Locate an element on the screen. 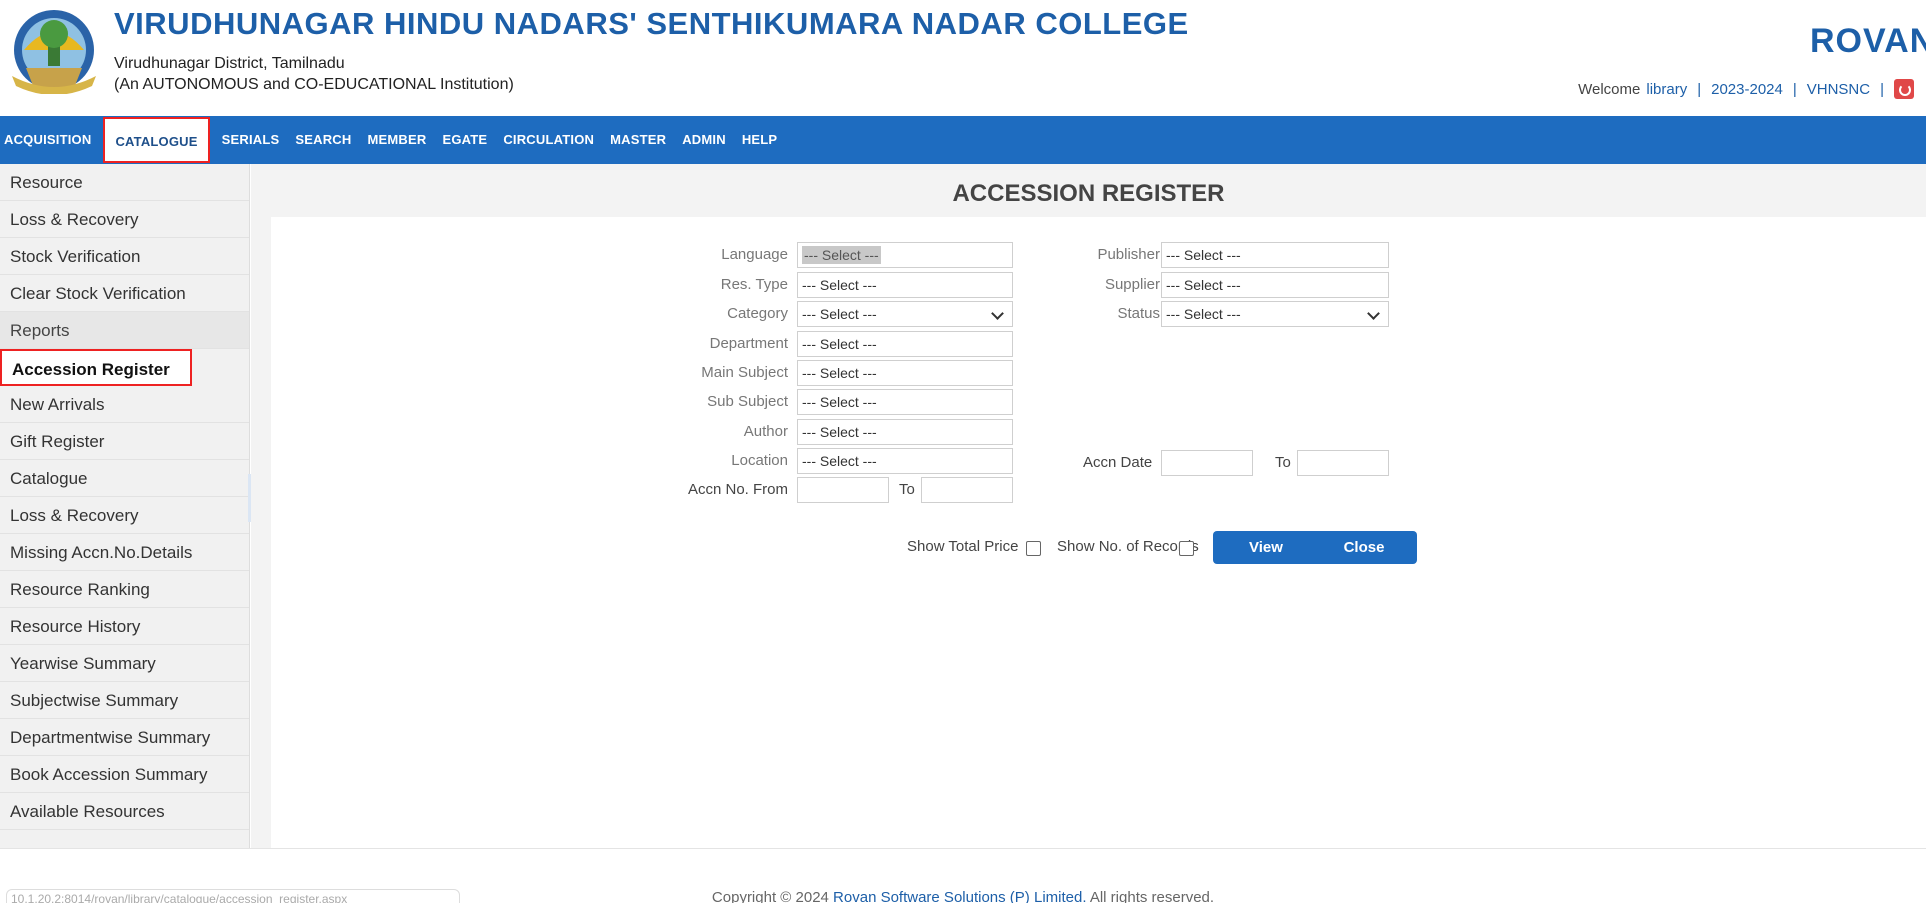  copyright-suffix: All rights reserved. is located at coordinates (1152, 896).